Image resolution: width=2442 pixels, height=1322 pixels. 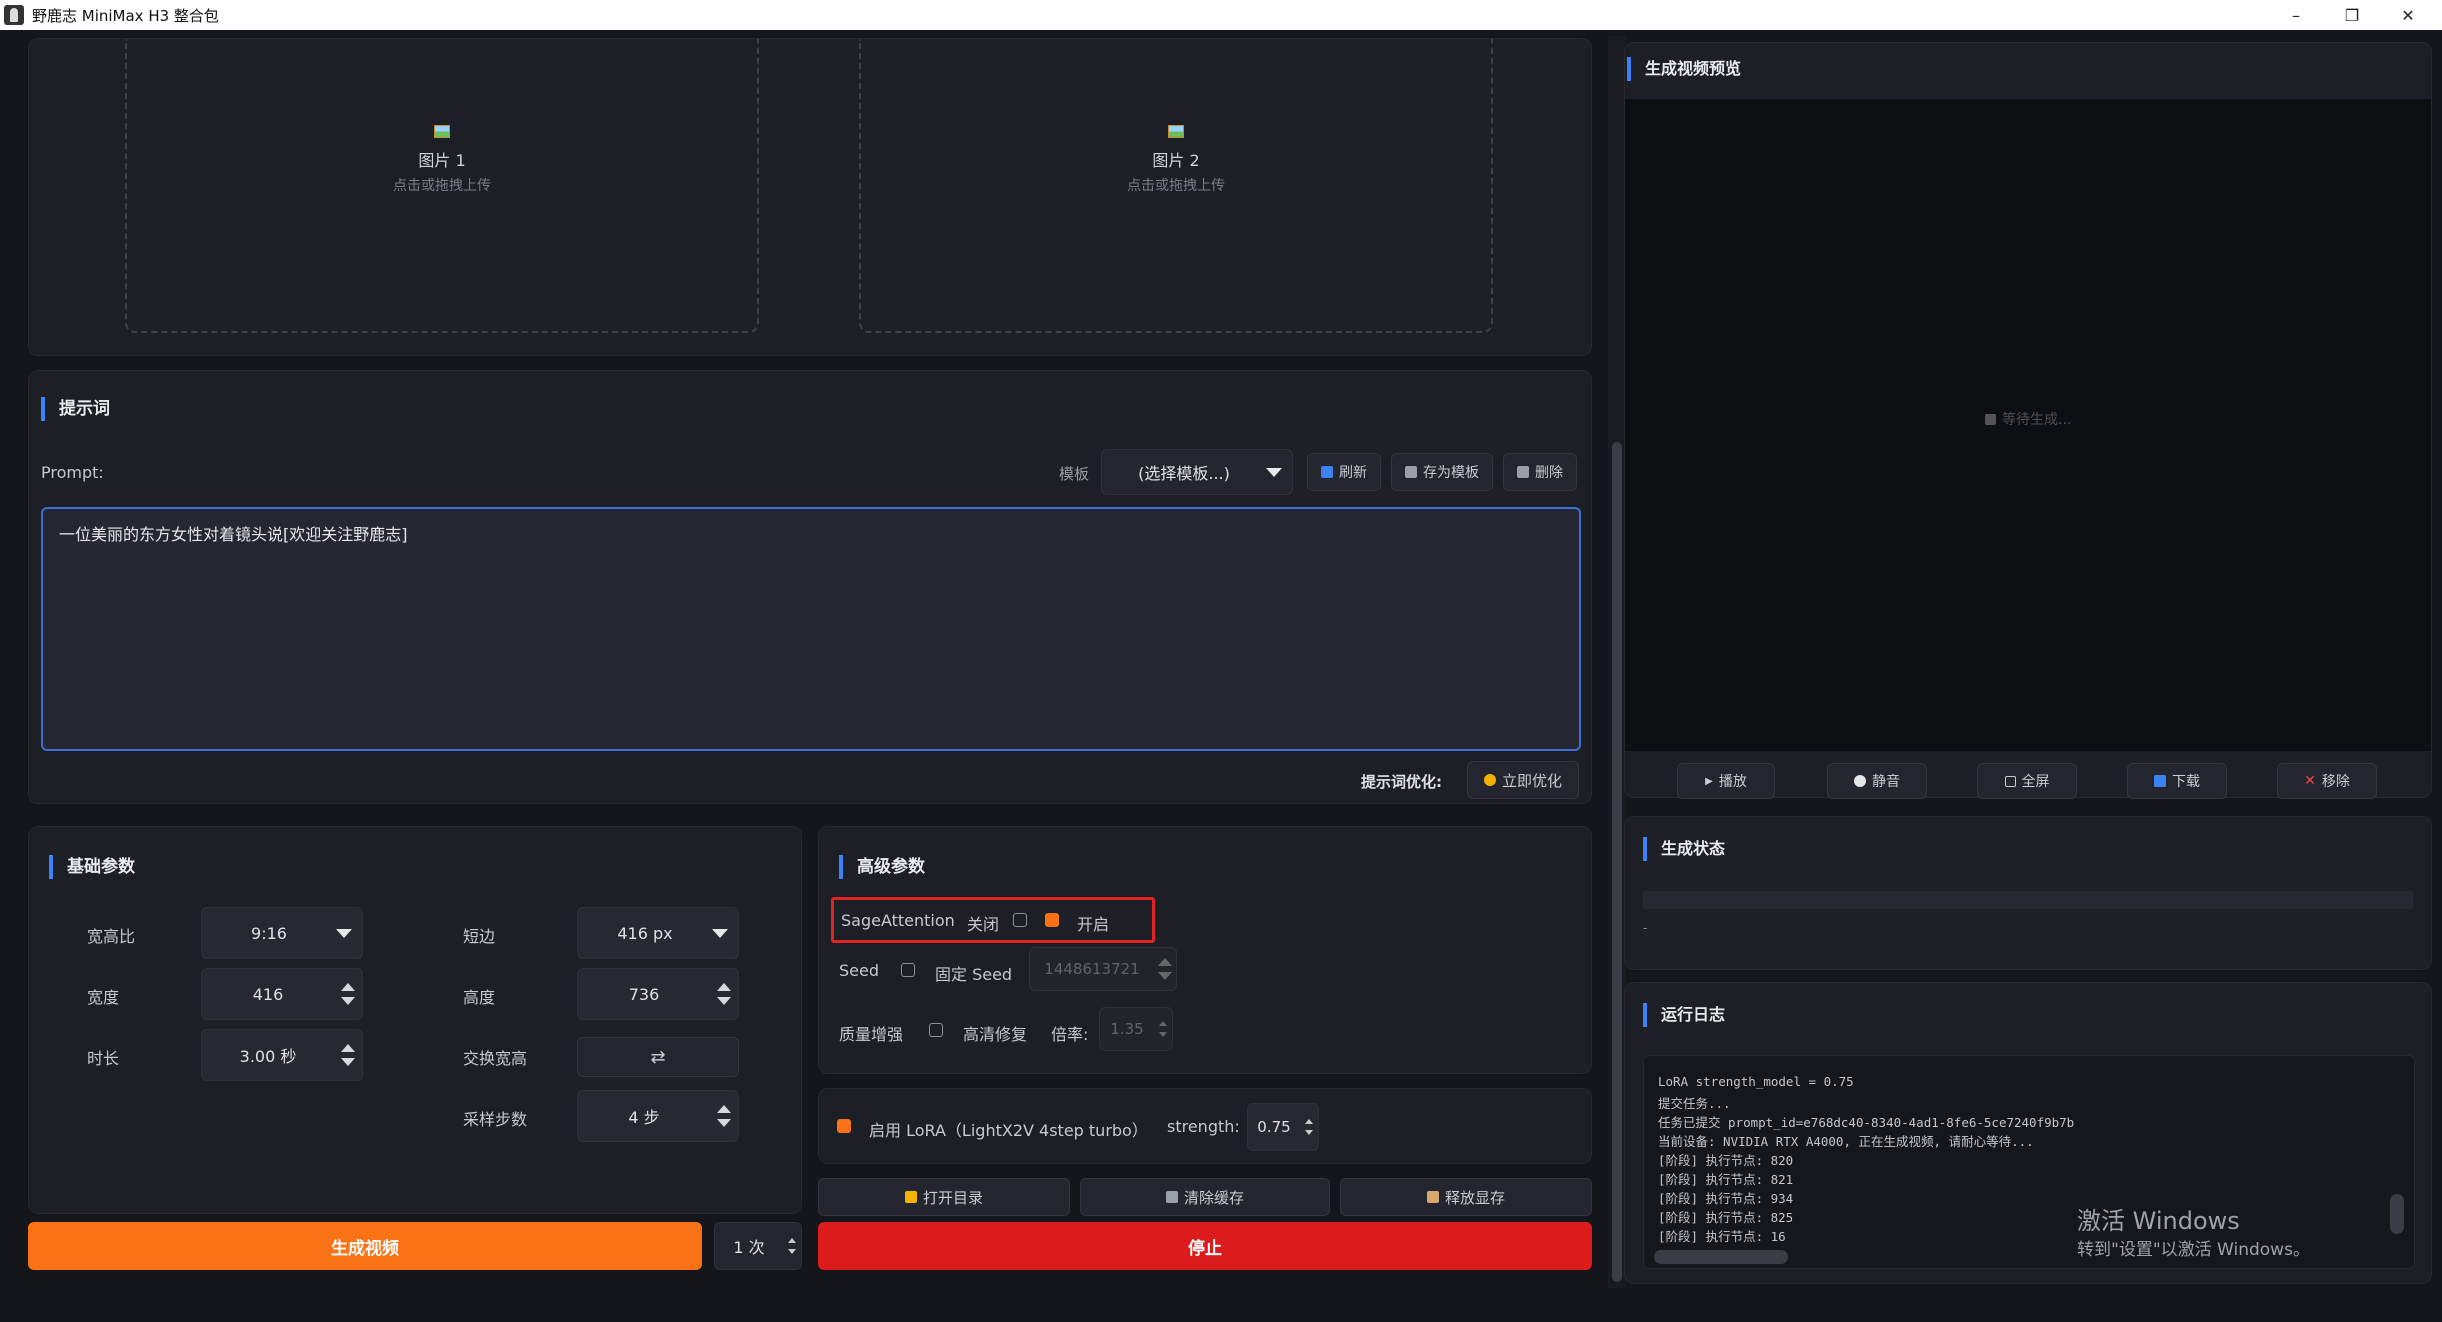 I want to click on download-button: 下载, so click(x=2177, y=781).